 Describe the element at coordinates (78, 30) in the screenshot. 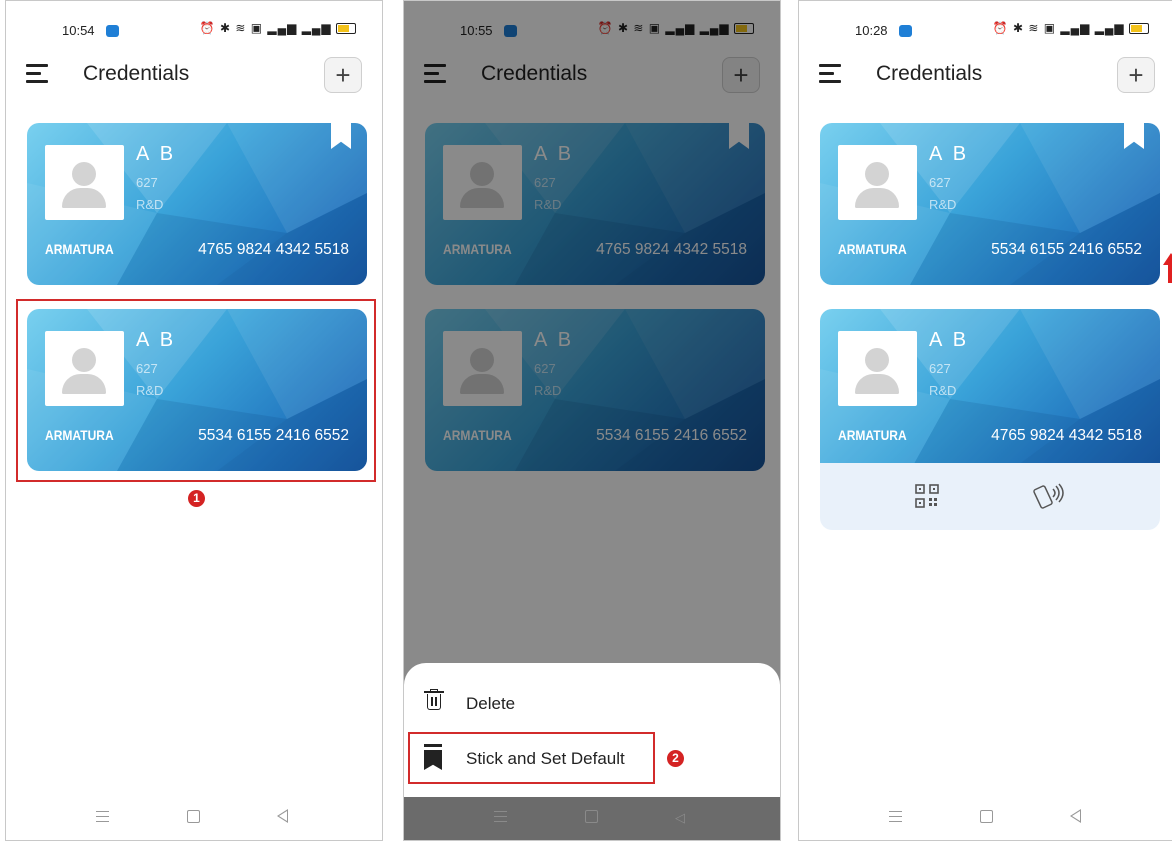

I see `status-time: 10:54` at that location.